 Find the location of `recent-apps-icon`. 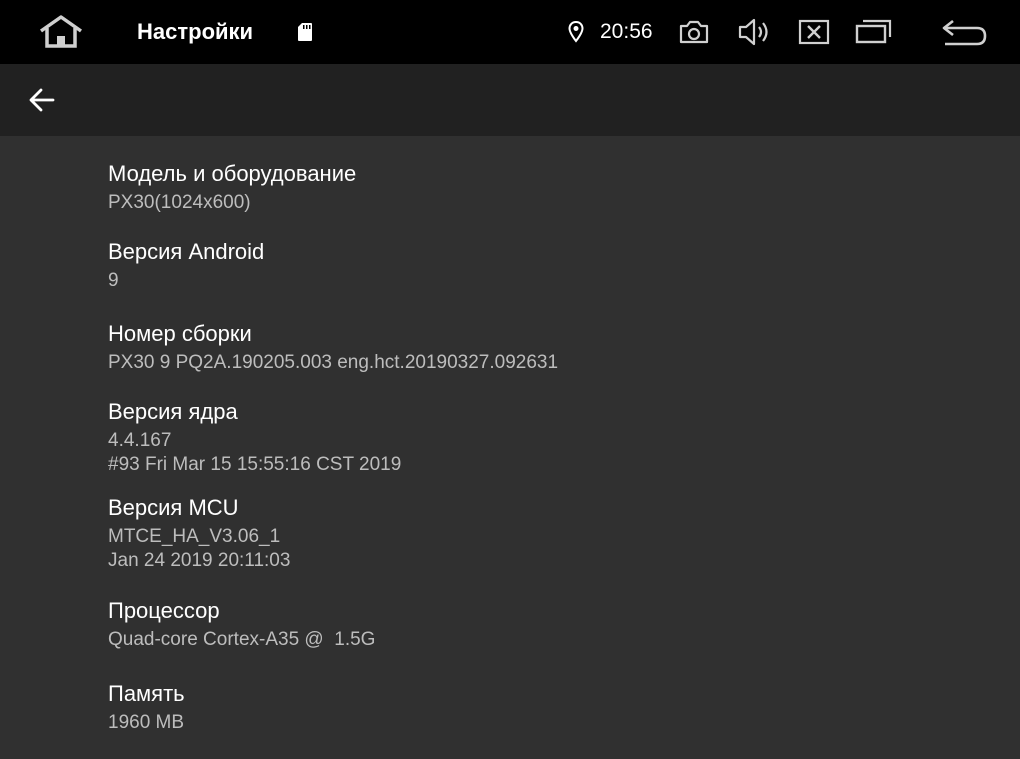

recent-apps-icon is located at coordinates (874, 32).